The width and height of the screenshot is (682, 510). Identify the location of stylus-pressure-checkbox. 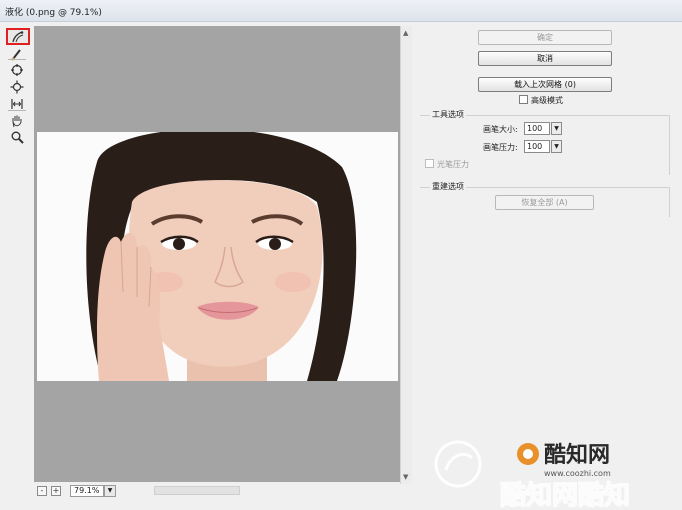
(429, 163).